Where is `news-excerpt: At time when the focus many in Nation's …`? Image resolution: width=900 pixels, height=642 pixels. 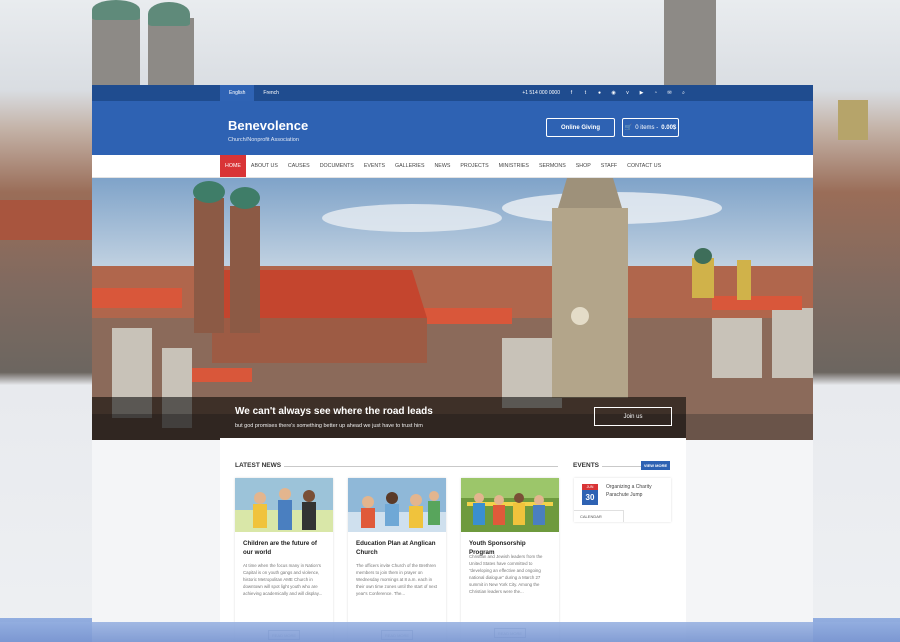
news-excerpt: At time when the focus many in Nation's … is located at coordinates (283, 580).